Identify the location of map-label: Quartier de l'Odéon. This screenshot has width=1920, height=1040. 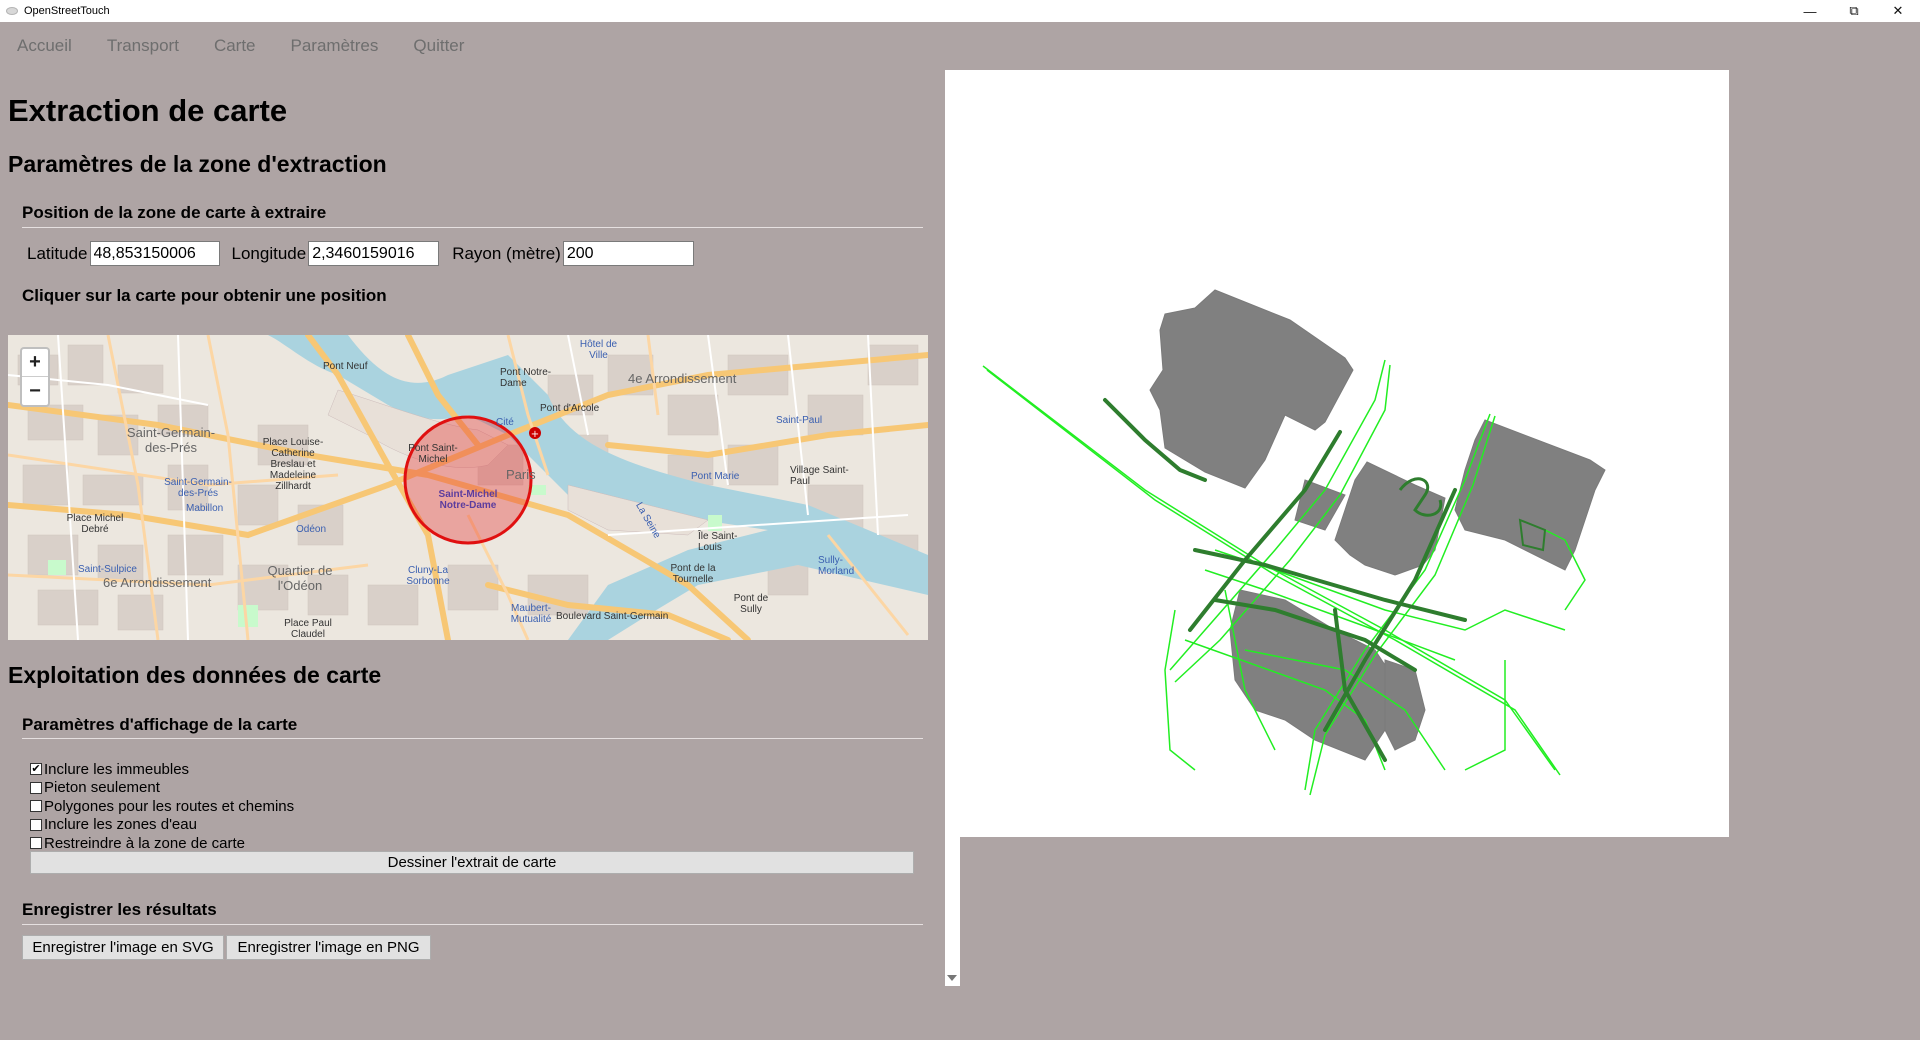
(300, 578).